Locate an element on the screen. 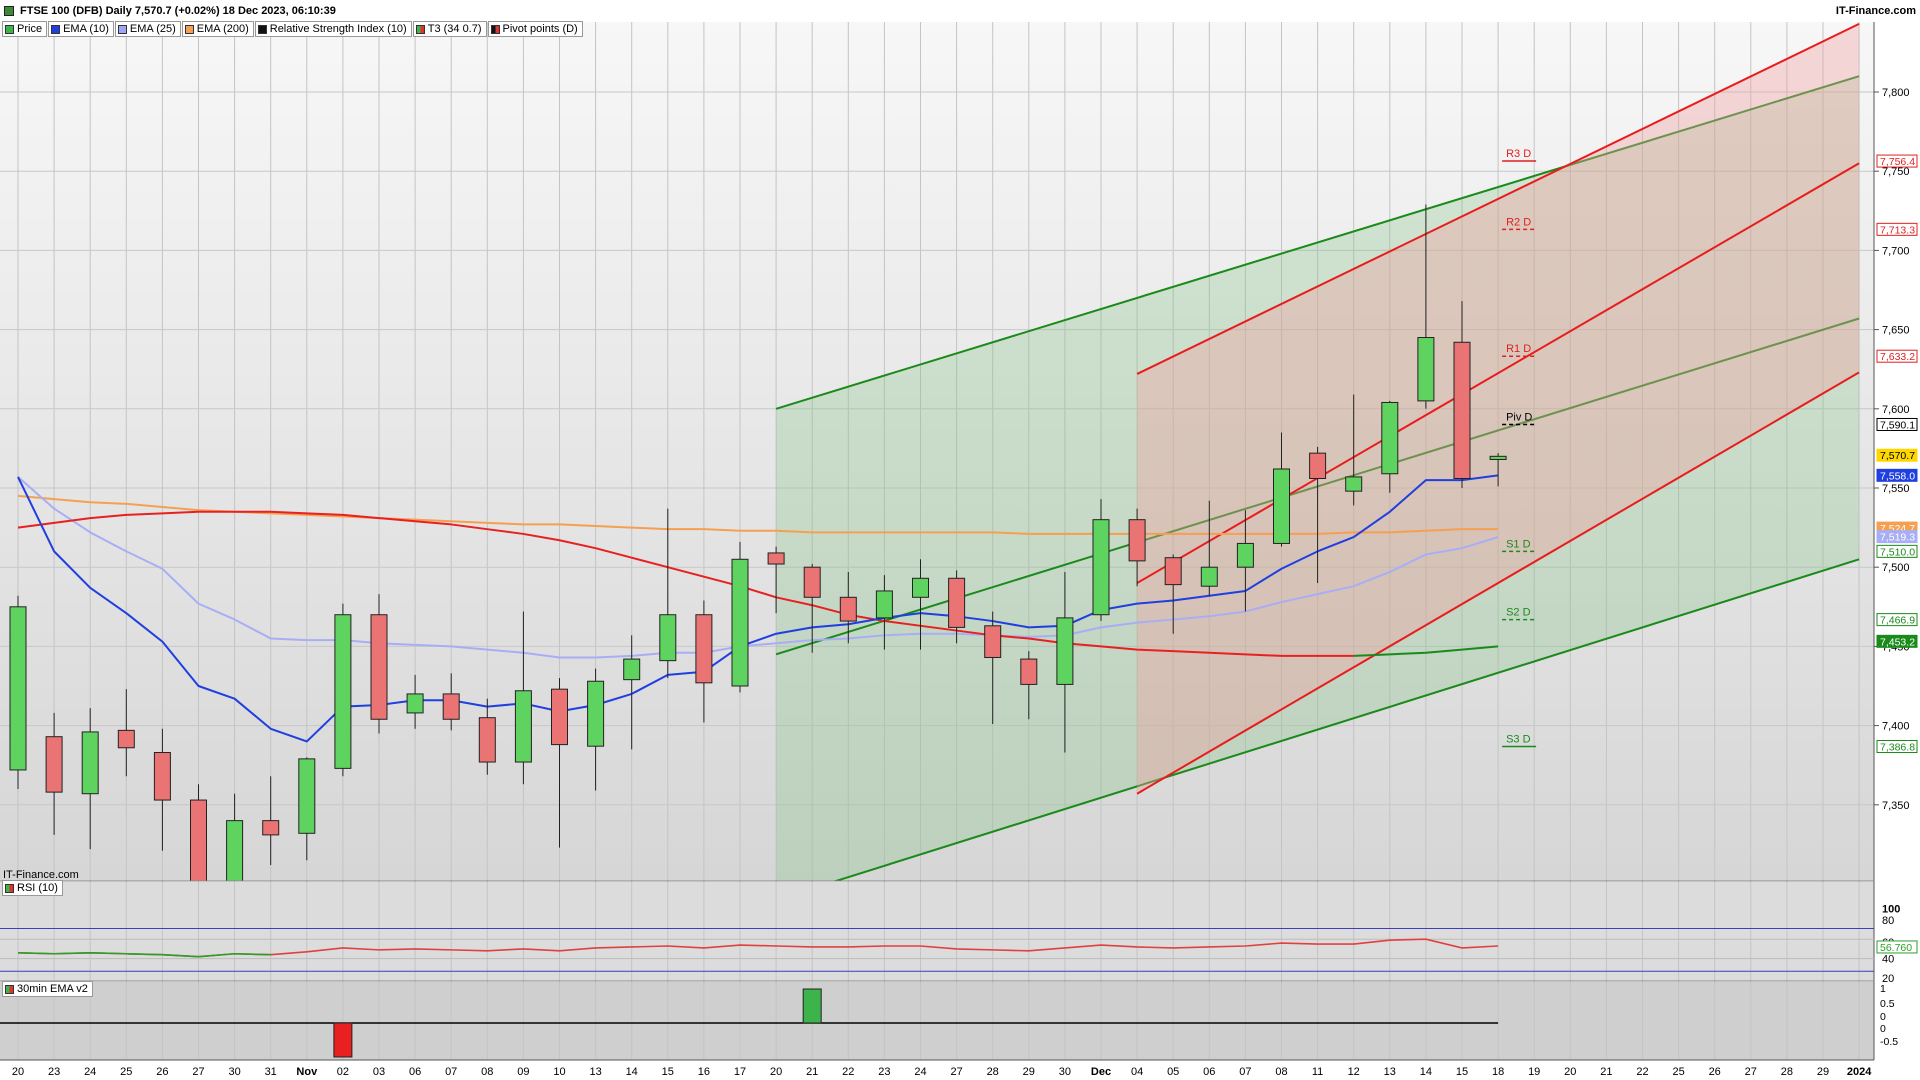 This screenshot has height=1080, width=1920. legend-item-ema25: EMA (25) is located at coordinates (147, 29).